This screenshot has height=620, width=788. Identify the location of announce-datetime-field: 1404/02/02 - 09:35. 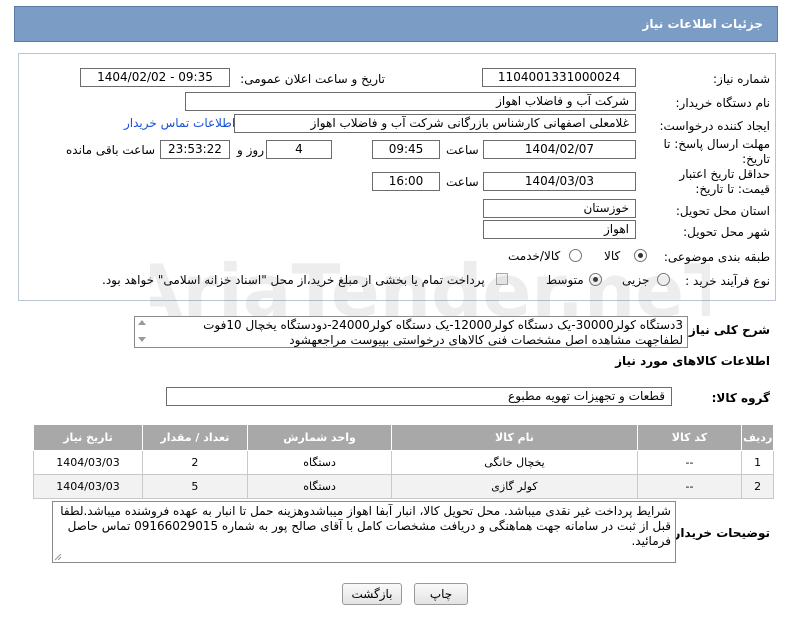
(155, 77).